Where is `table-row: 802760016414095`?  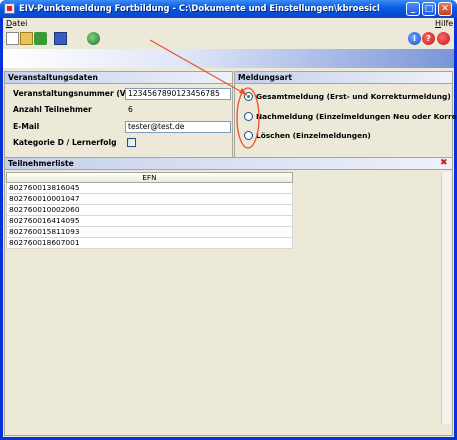
table-row: 802760016414095 is located at coordinates (149, 221).